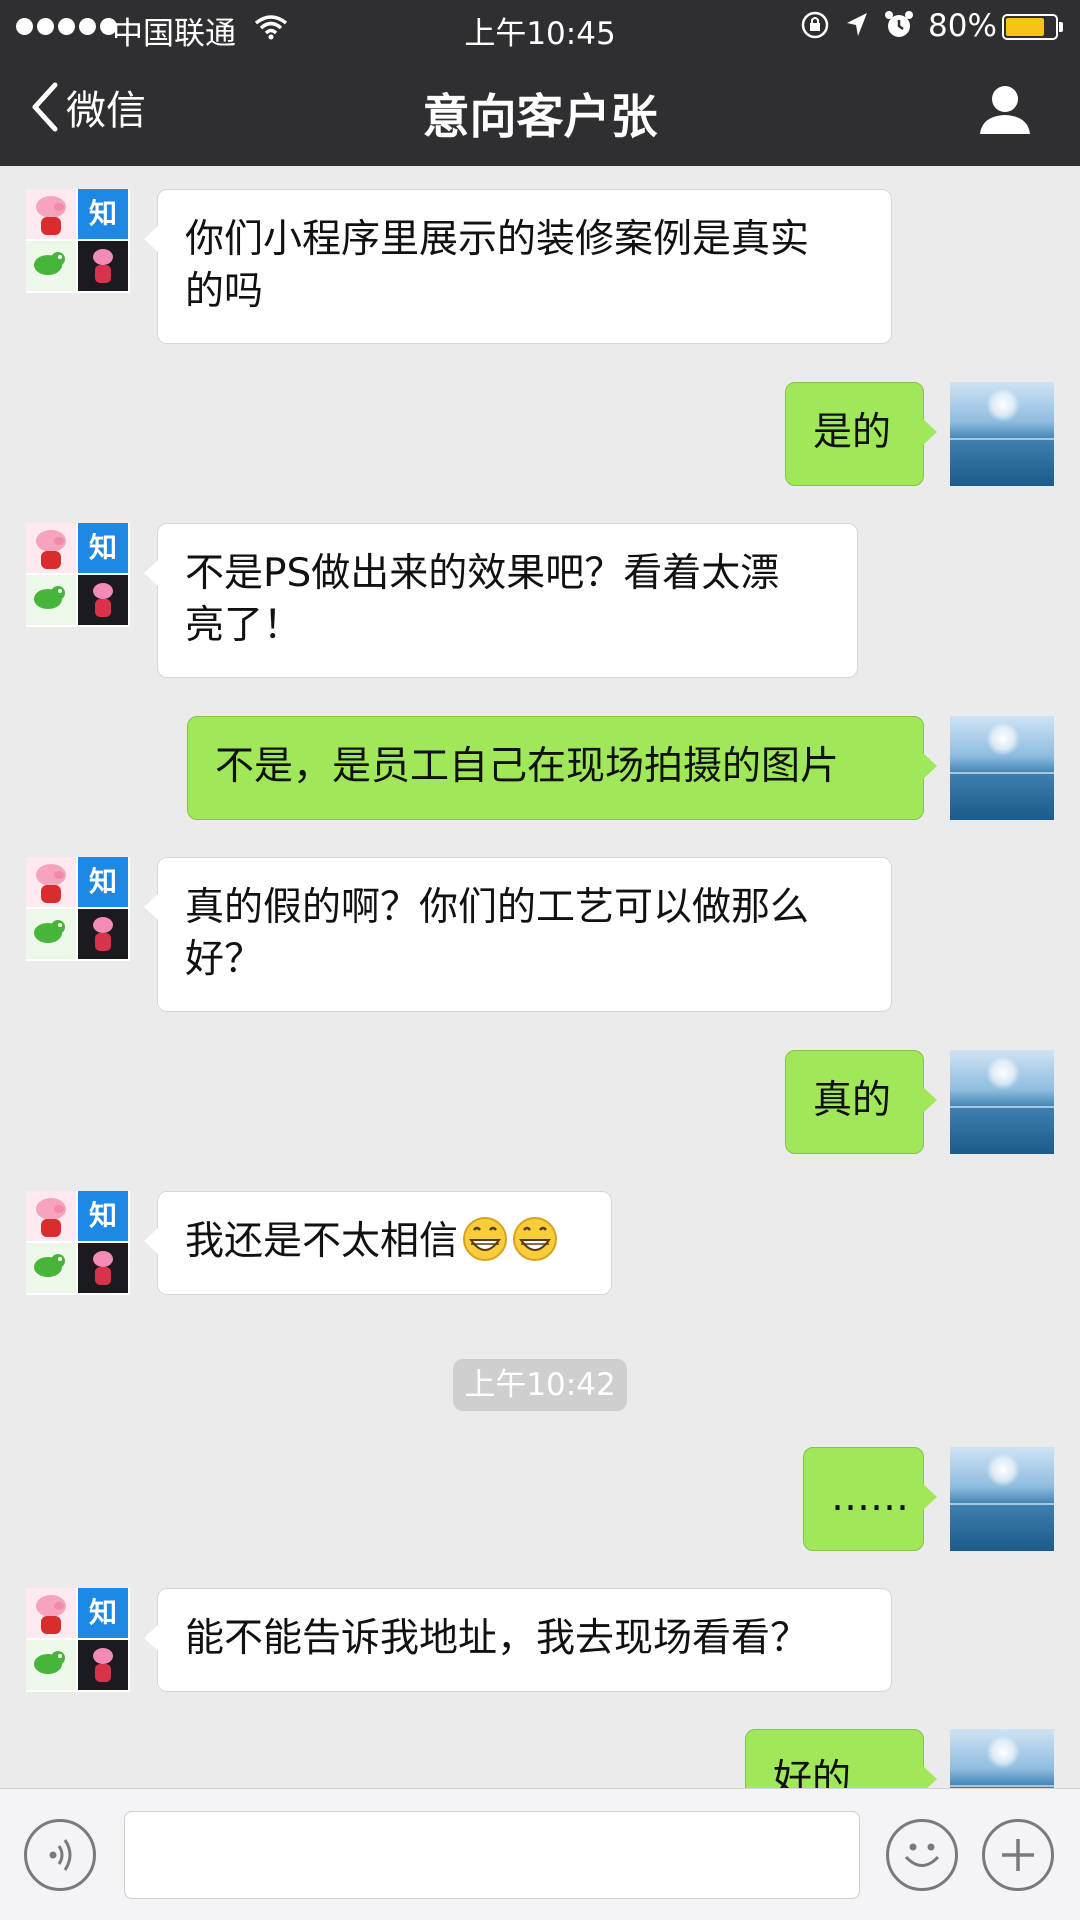  I want to click on incoming-message-bubble: 能不能告诉我地址，我去现场看看？, so click(518, 1640).